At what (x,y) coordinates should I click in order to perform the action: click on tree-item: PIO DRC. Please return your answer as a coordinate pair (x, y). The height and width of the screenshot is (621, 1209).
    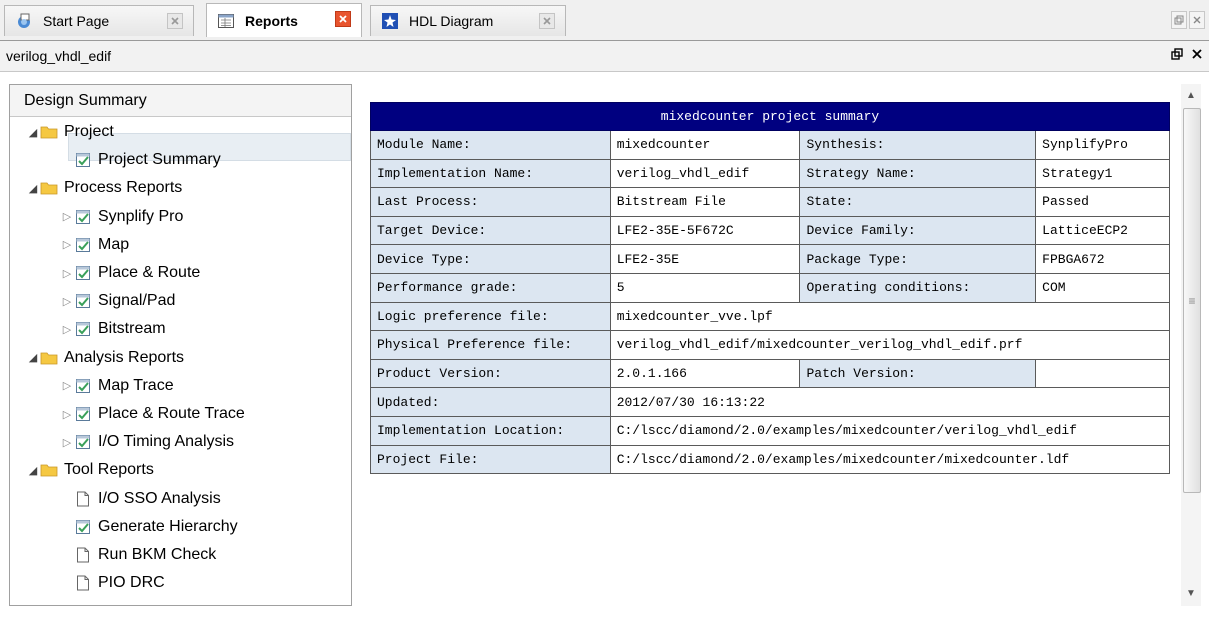
    Looking at the image, I should click on (112, 583).